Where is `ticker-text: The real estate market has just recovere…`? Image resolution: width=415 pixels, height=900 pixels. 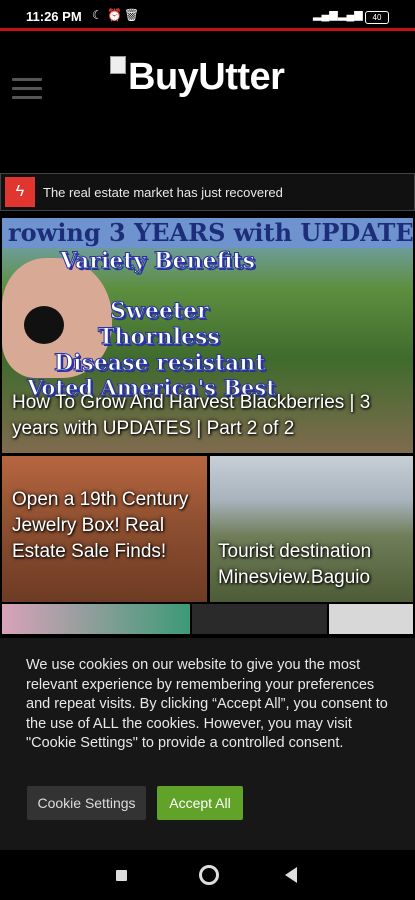
ticker-text: The real estate market has just recovere… is located at coordinates (163, 192).